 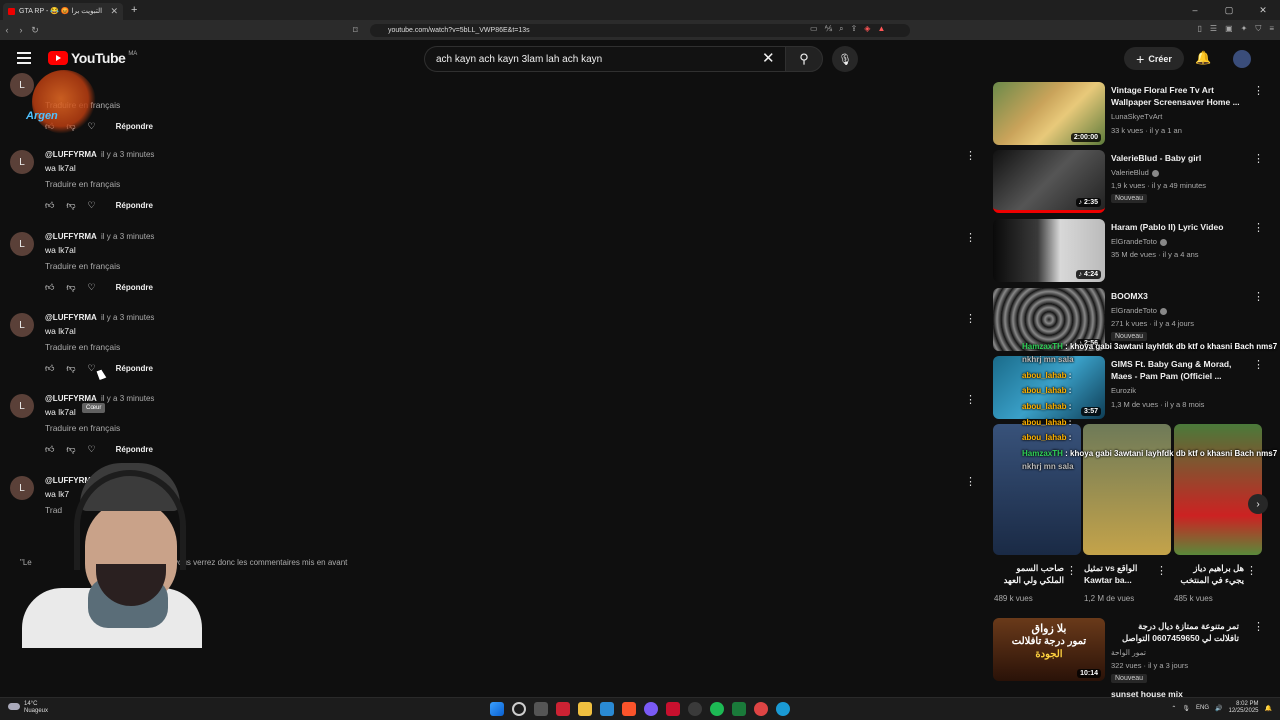 I want to click on video-thumbnail: ♪ 4:24, so click(x=1049, y=250).